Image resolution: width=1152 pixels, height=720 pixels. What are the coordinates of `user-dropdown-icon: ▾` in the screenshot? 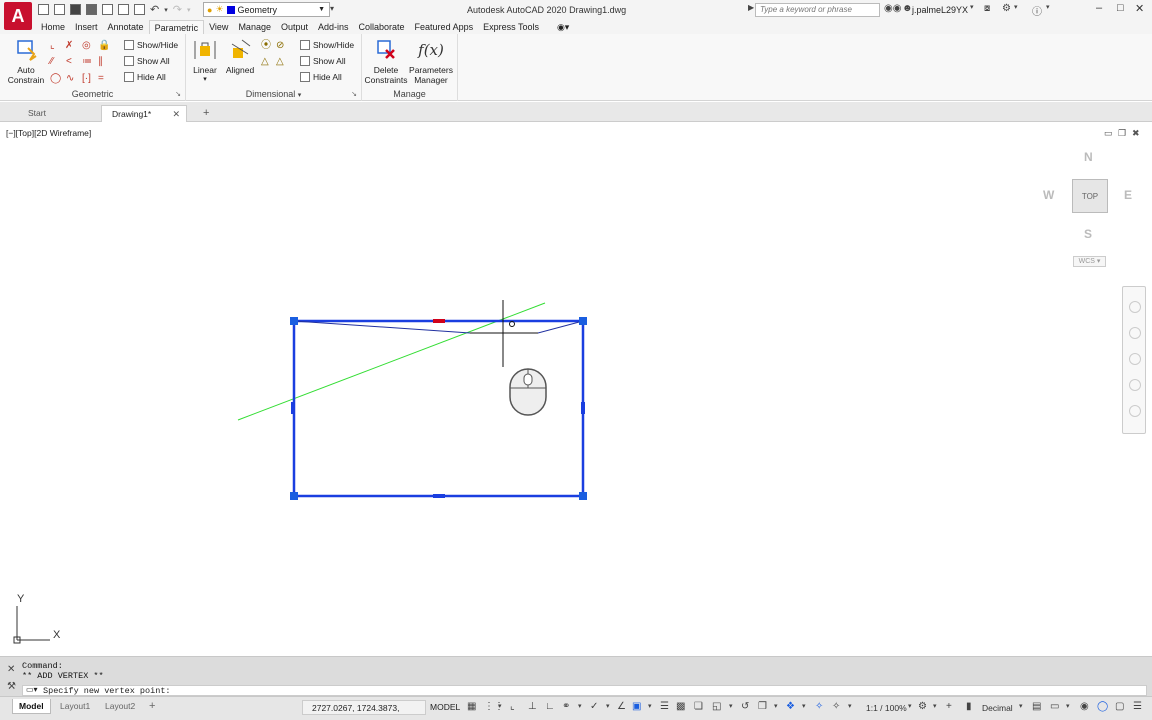 It's located at (972, 7).